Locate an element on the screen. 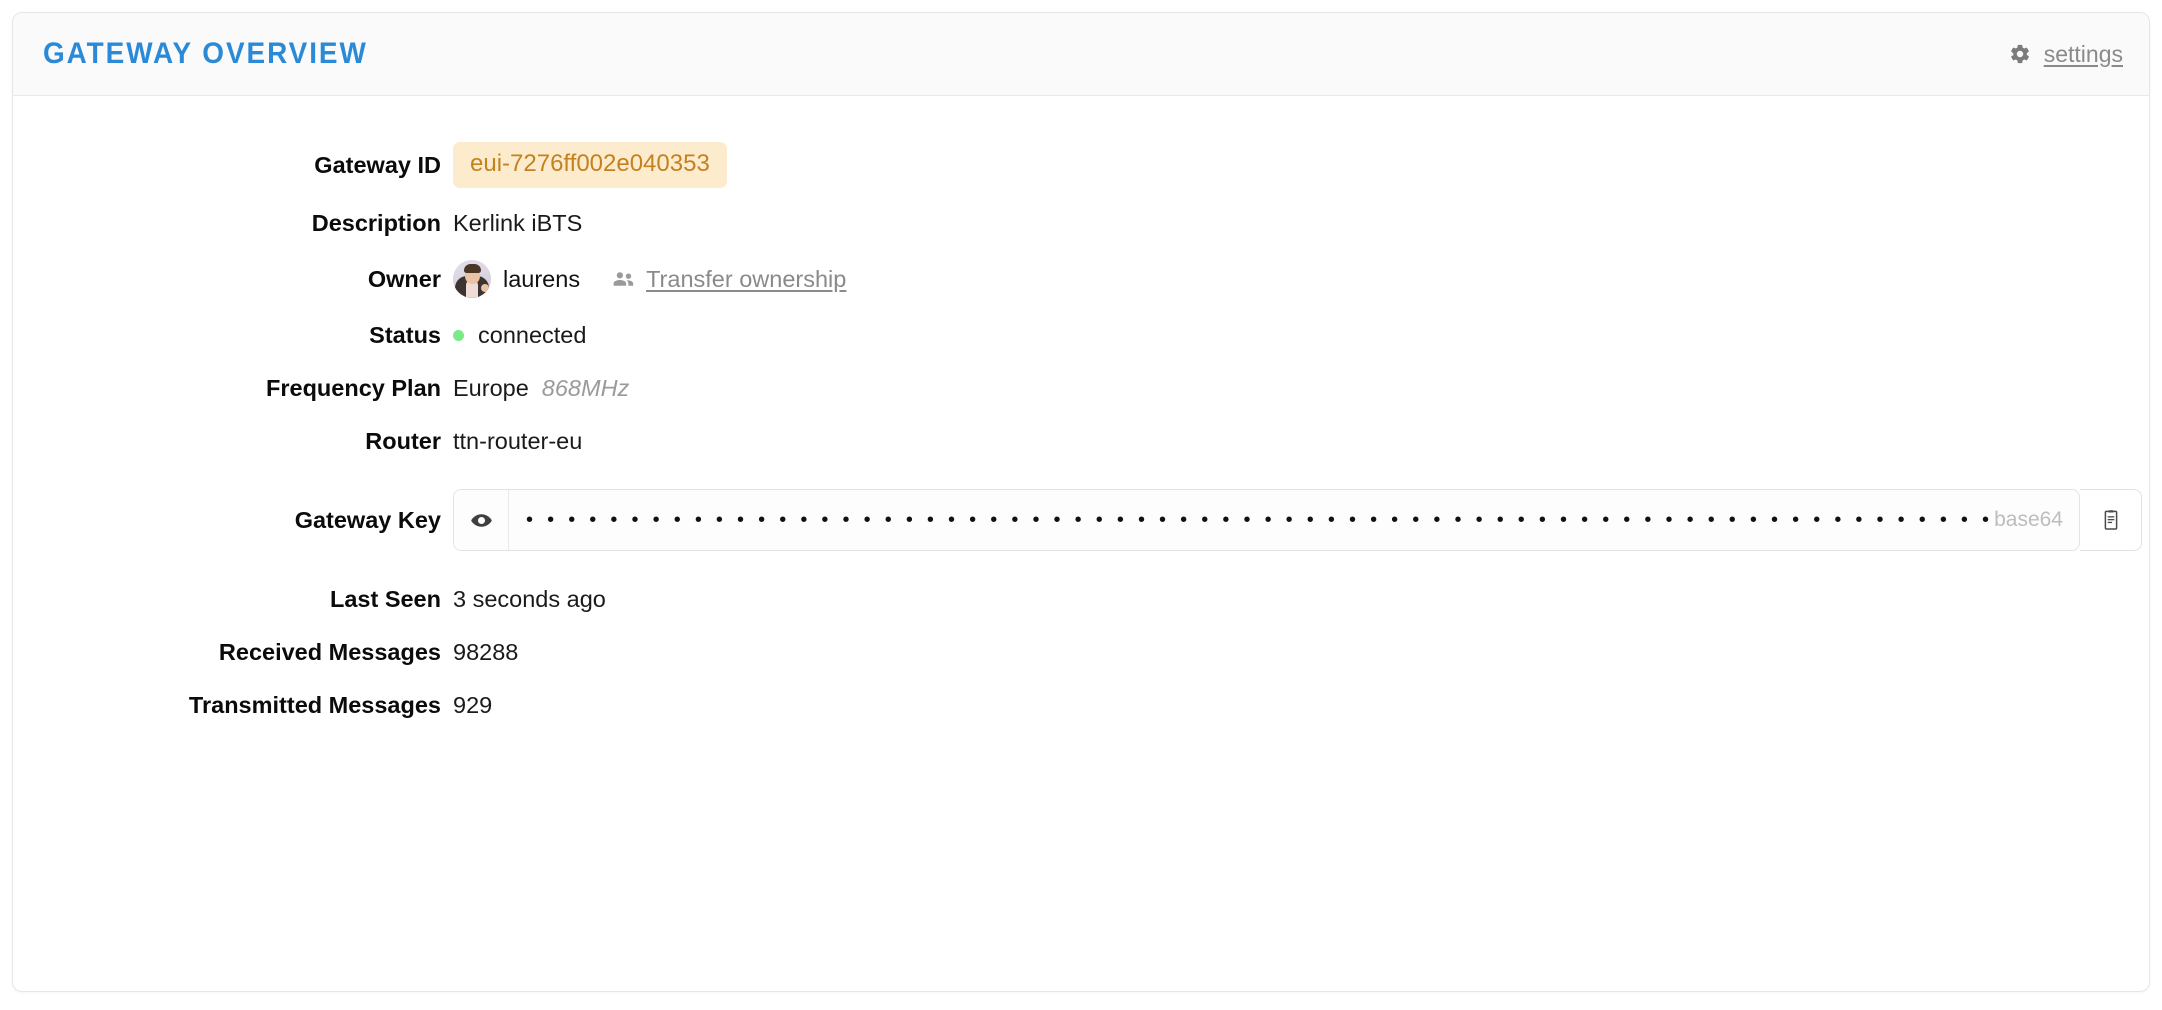 The width and height of the screenshot is (2162, 1010). header-actions: settings is located at coordinates (2066, 54).